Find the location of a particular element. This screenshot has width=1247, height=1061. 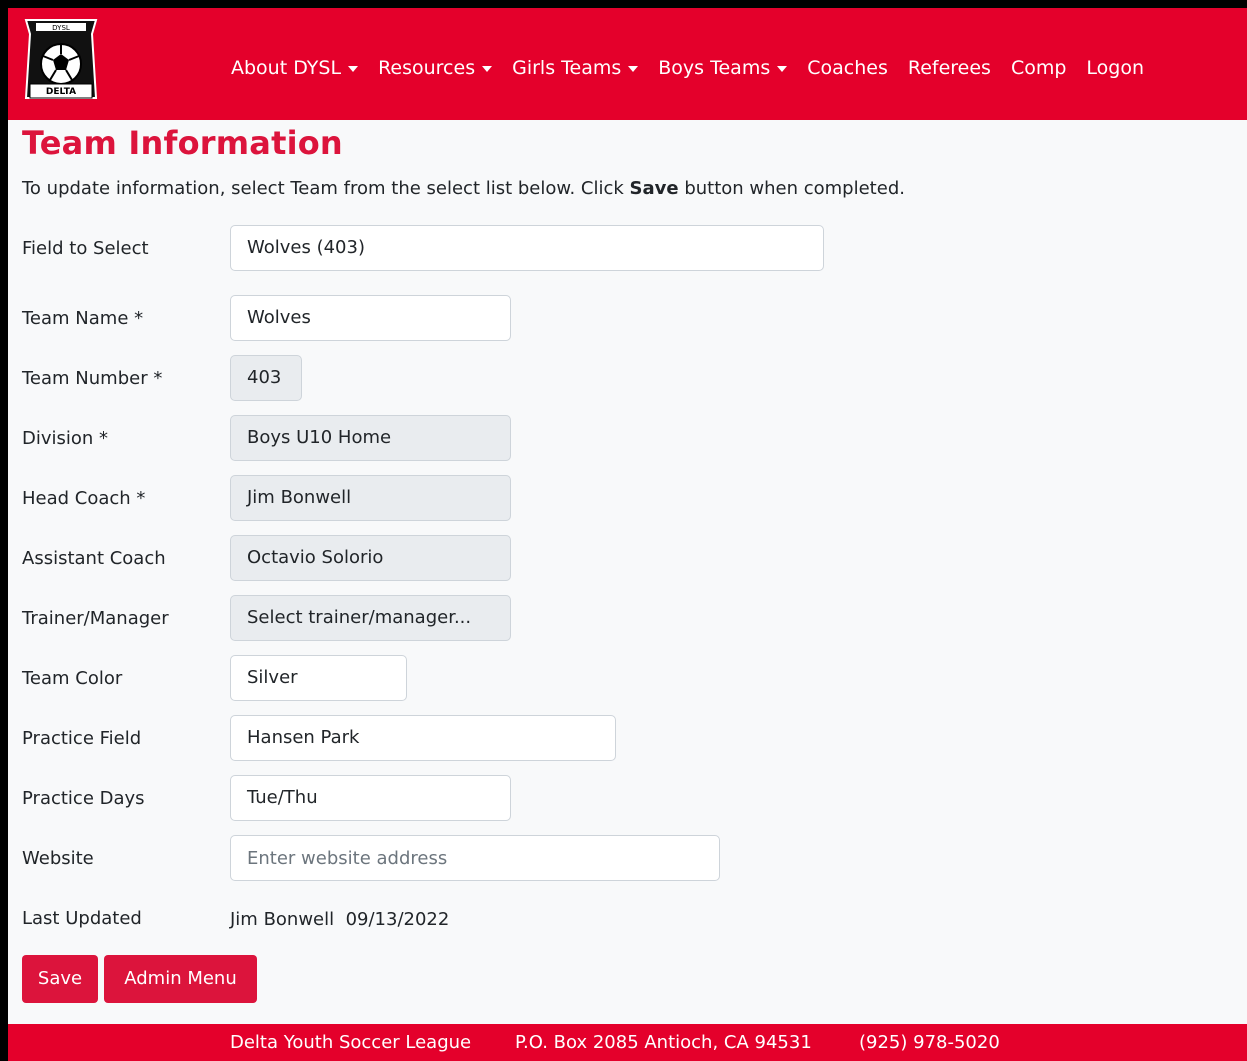

division-select: Boys U10 Home is located at coordinates (370, 438).